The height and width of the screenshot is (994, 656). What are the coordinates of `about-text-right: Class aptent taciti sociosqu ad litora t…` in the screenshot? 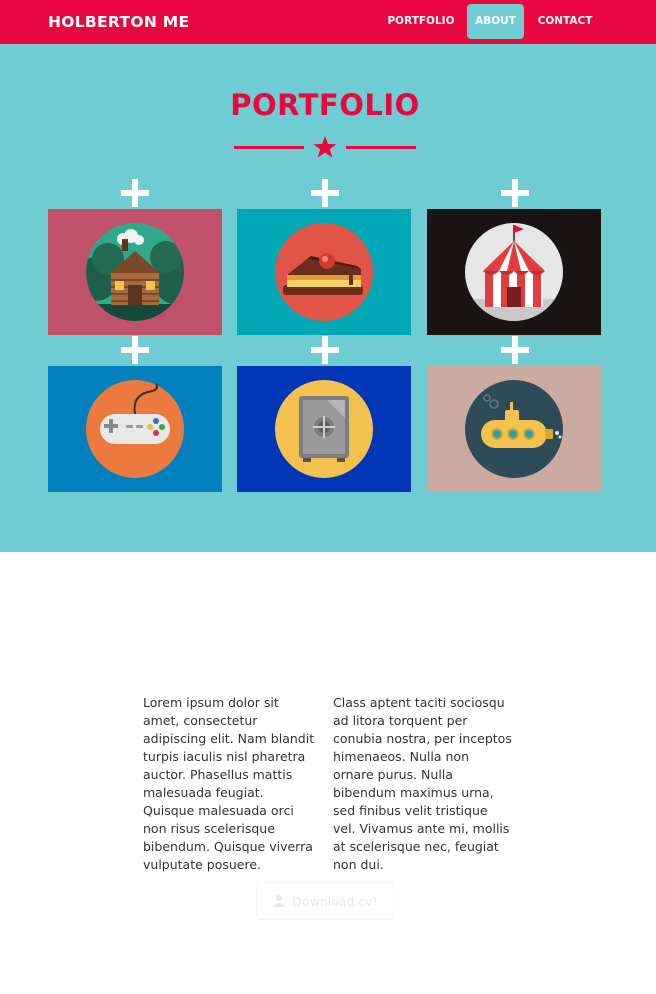 It's located at (422, 783).